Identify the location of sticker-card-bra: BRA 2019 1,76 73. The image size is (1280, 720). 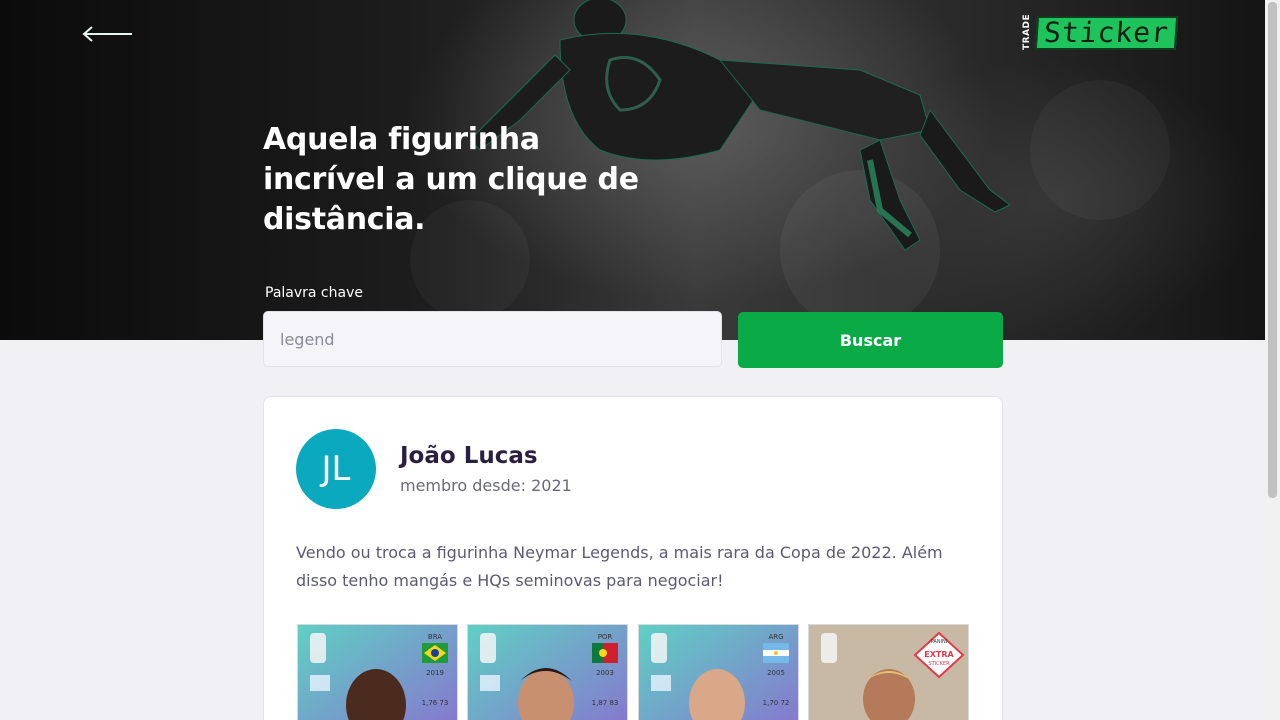
(377, 672).